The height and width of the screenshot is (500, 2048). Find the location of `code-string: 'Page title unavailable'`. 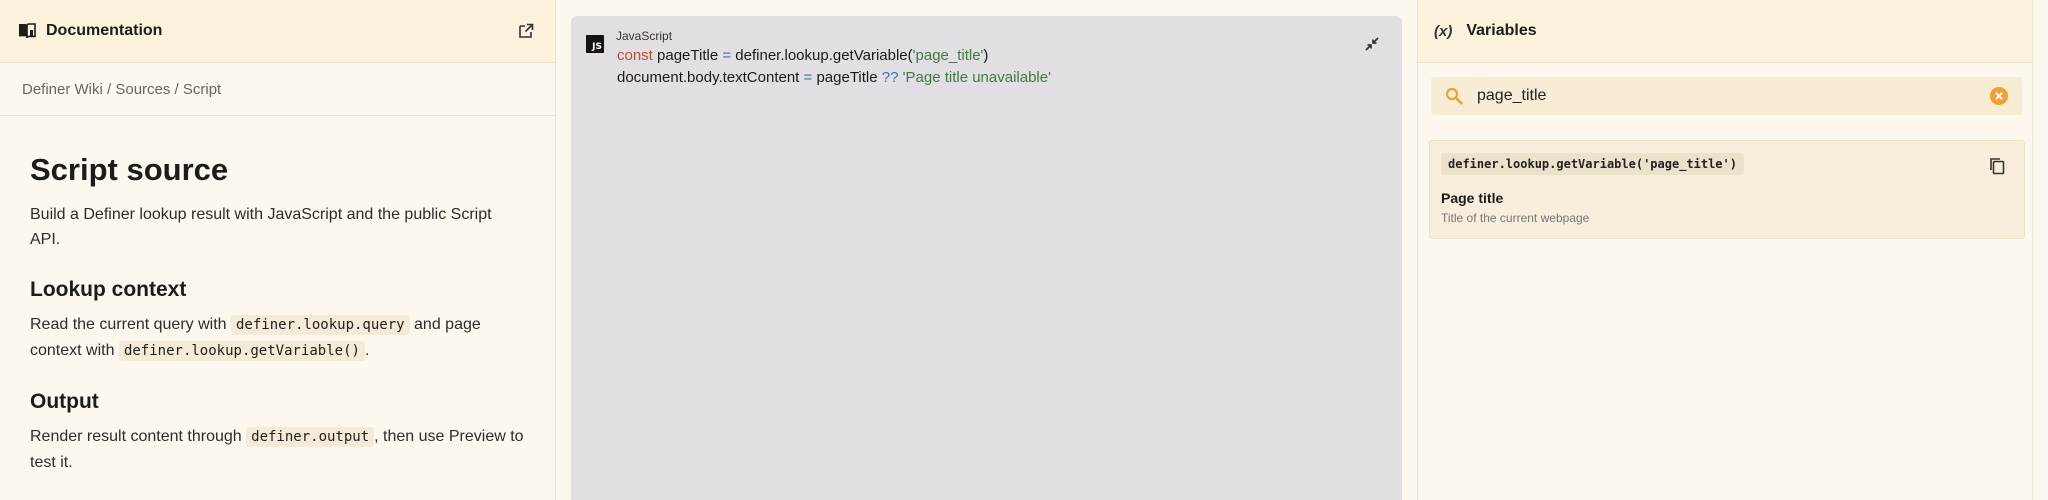

code-string: 'Page title unavailable' is located at coordinates (976, 77).